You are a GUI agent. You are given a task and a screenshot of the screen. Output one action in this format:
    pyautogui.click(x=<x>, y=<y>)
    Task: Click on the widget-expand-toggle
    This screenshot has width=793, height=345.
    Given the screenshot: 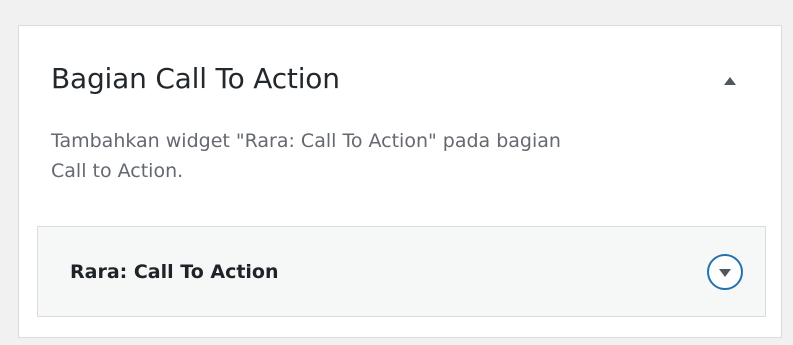 What is the action you would take?
    pyautogui.click(x=725, y=272)
    